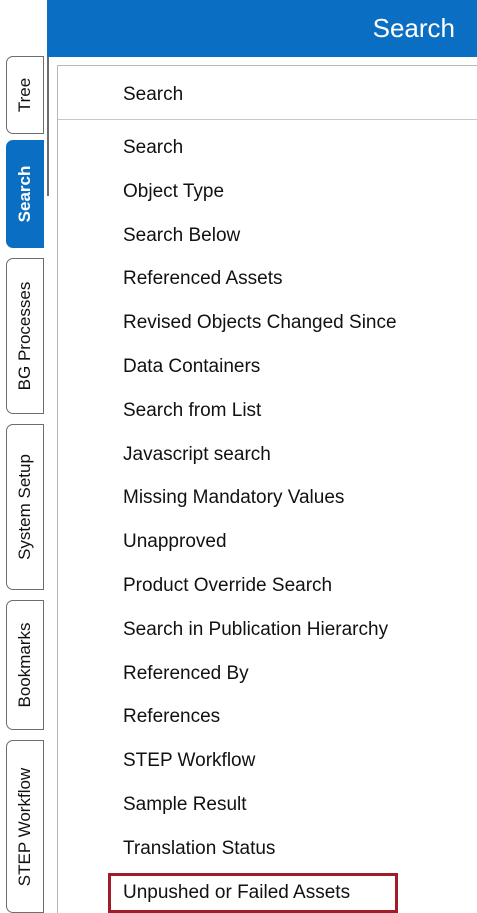 This screenshot has width=477, height=913. I want to click on tab-bookmarks: Bookmarks, so click(25, 665).